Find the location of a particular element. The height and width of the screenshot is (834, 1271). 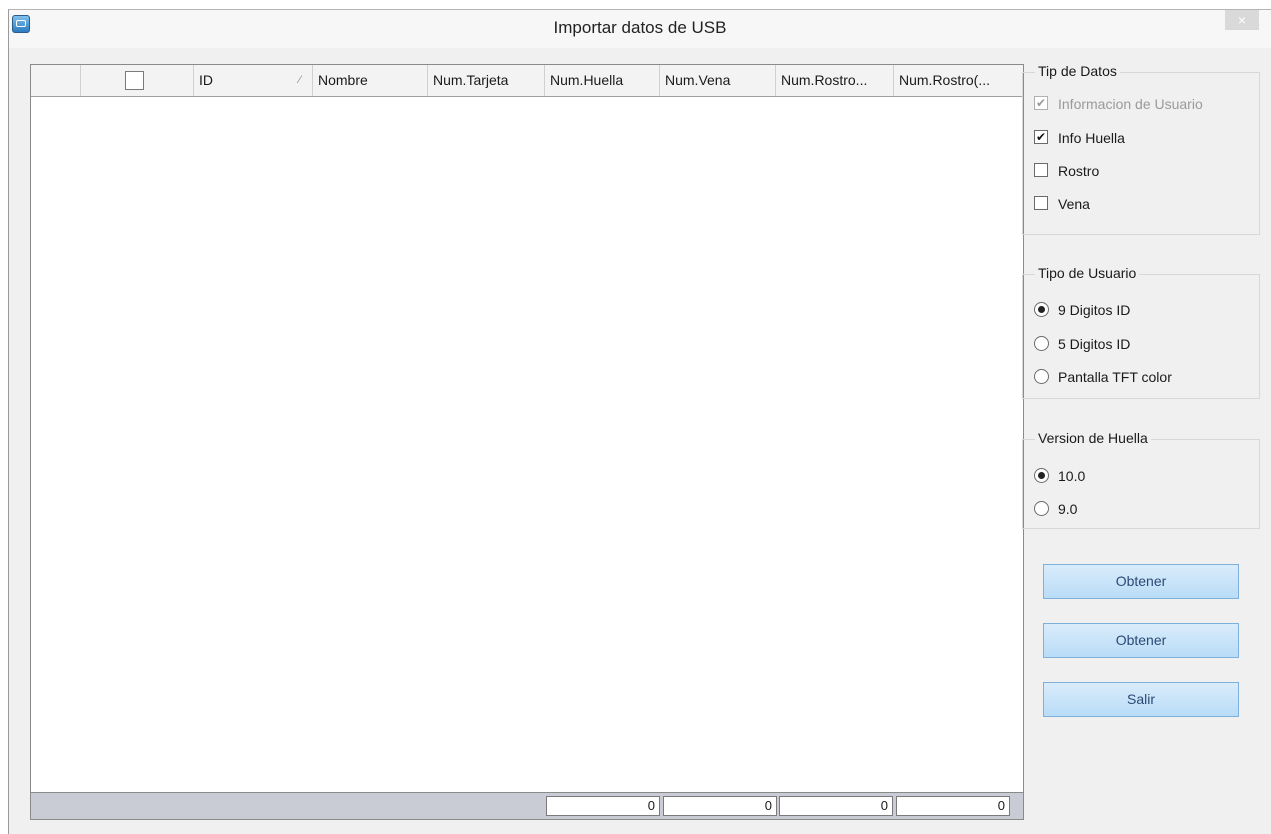

total-num-vena: 0 is located at coordinates (720, 806).